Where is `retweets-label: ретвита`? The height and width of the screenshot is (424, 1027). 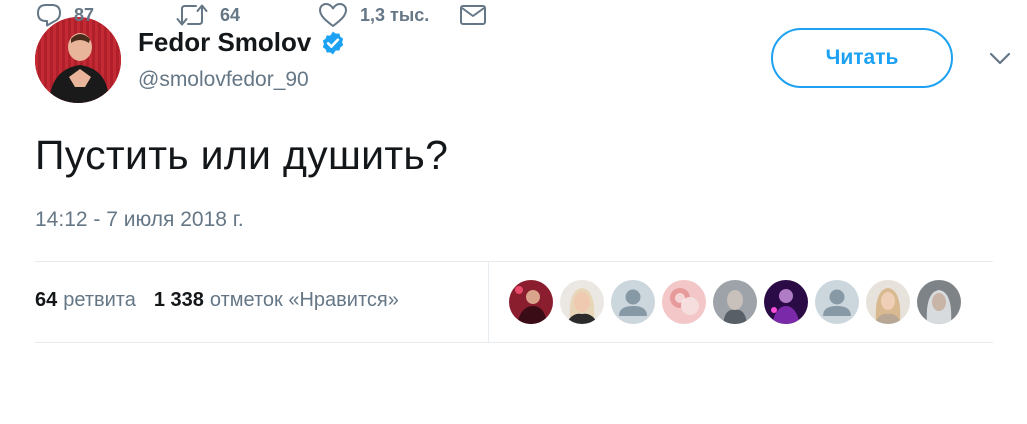
retweets-label: ретвита is located at coordinates (99, 300).